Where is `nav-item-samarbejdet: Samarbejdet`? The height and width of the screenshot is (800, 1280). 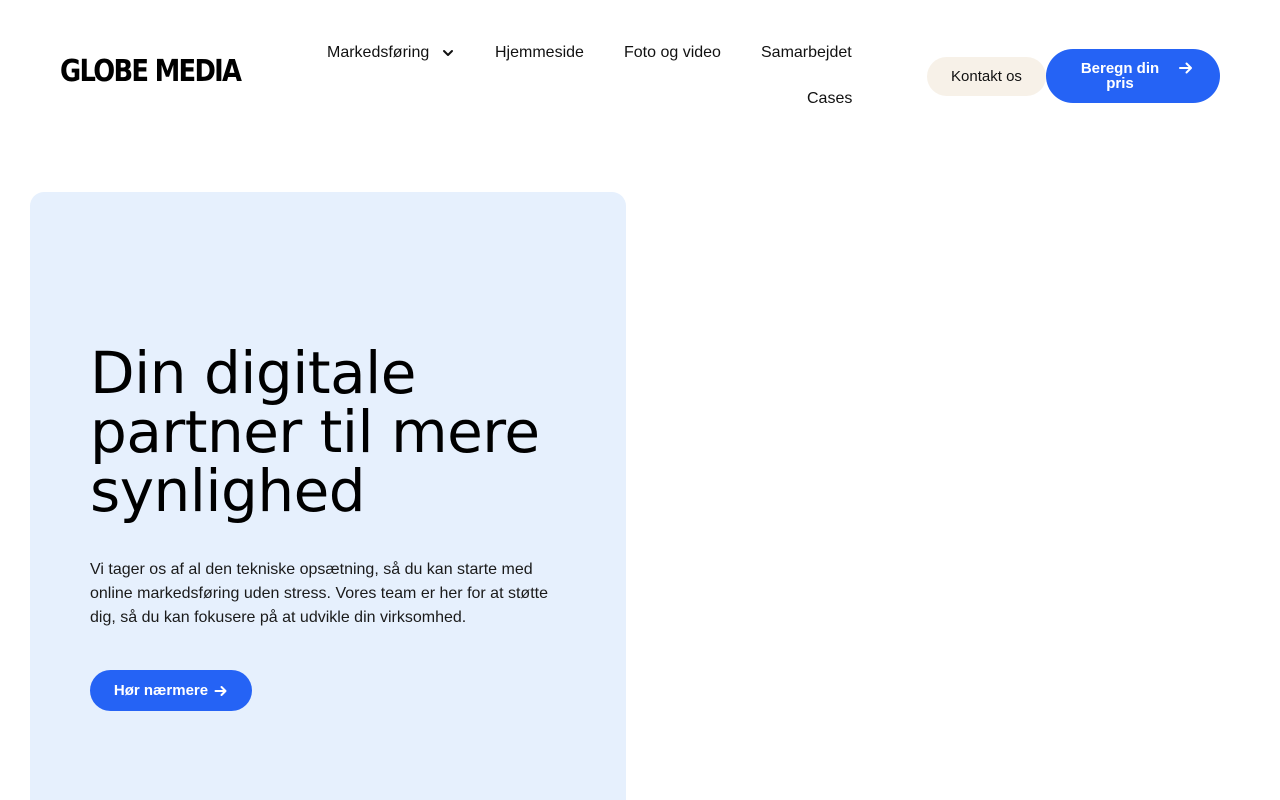
nav-item-samarbejdet: Samarbejdet is located at coordinates (806, 53).